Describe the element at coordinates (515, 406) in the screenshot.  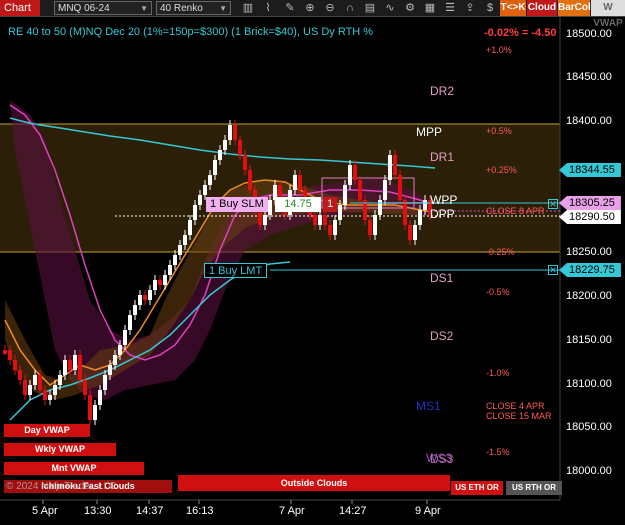
I see `close-4-apr-label: CLOSE 4 APR` at that location.